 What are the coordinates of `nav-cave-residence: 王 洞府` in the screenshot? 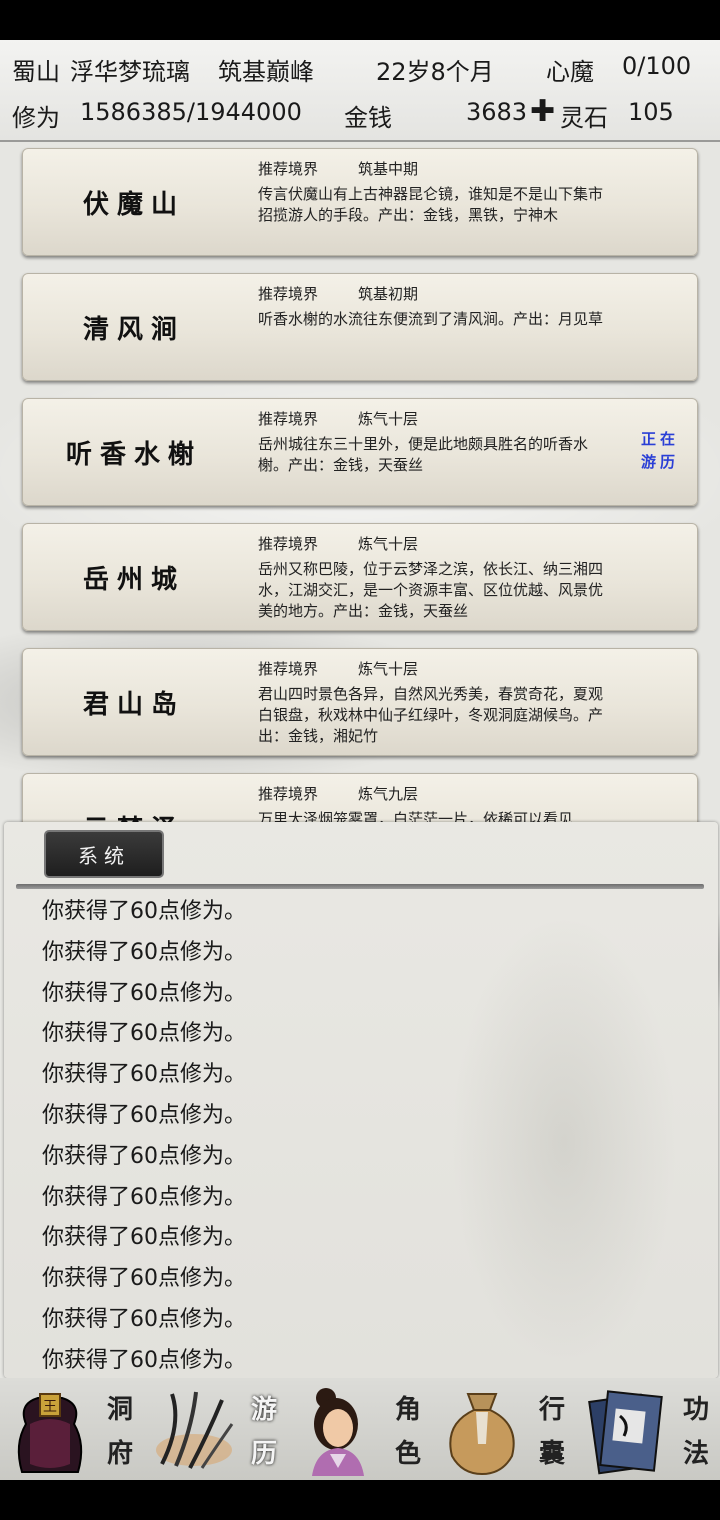 It's located at (72, 1429).